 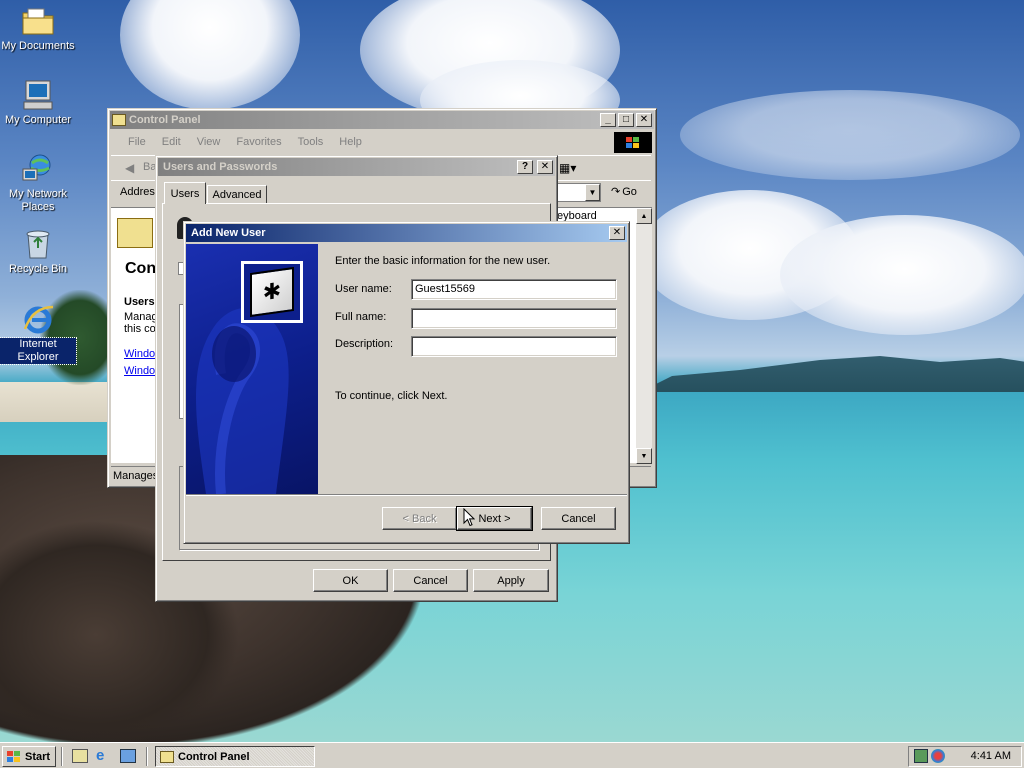 I want to click on go-arrow-icon: ↷, so click(x=616, y=192).